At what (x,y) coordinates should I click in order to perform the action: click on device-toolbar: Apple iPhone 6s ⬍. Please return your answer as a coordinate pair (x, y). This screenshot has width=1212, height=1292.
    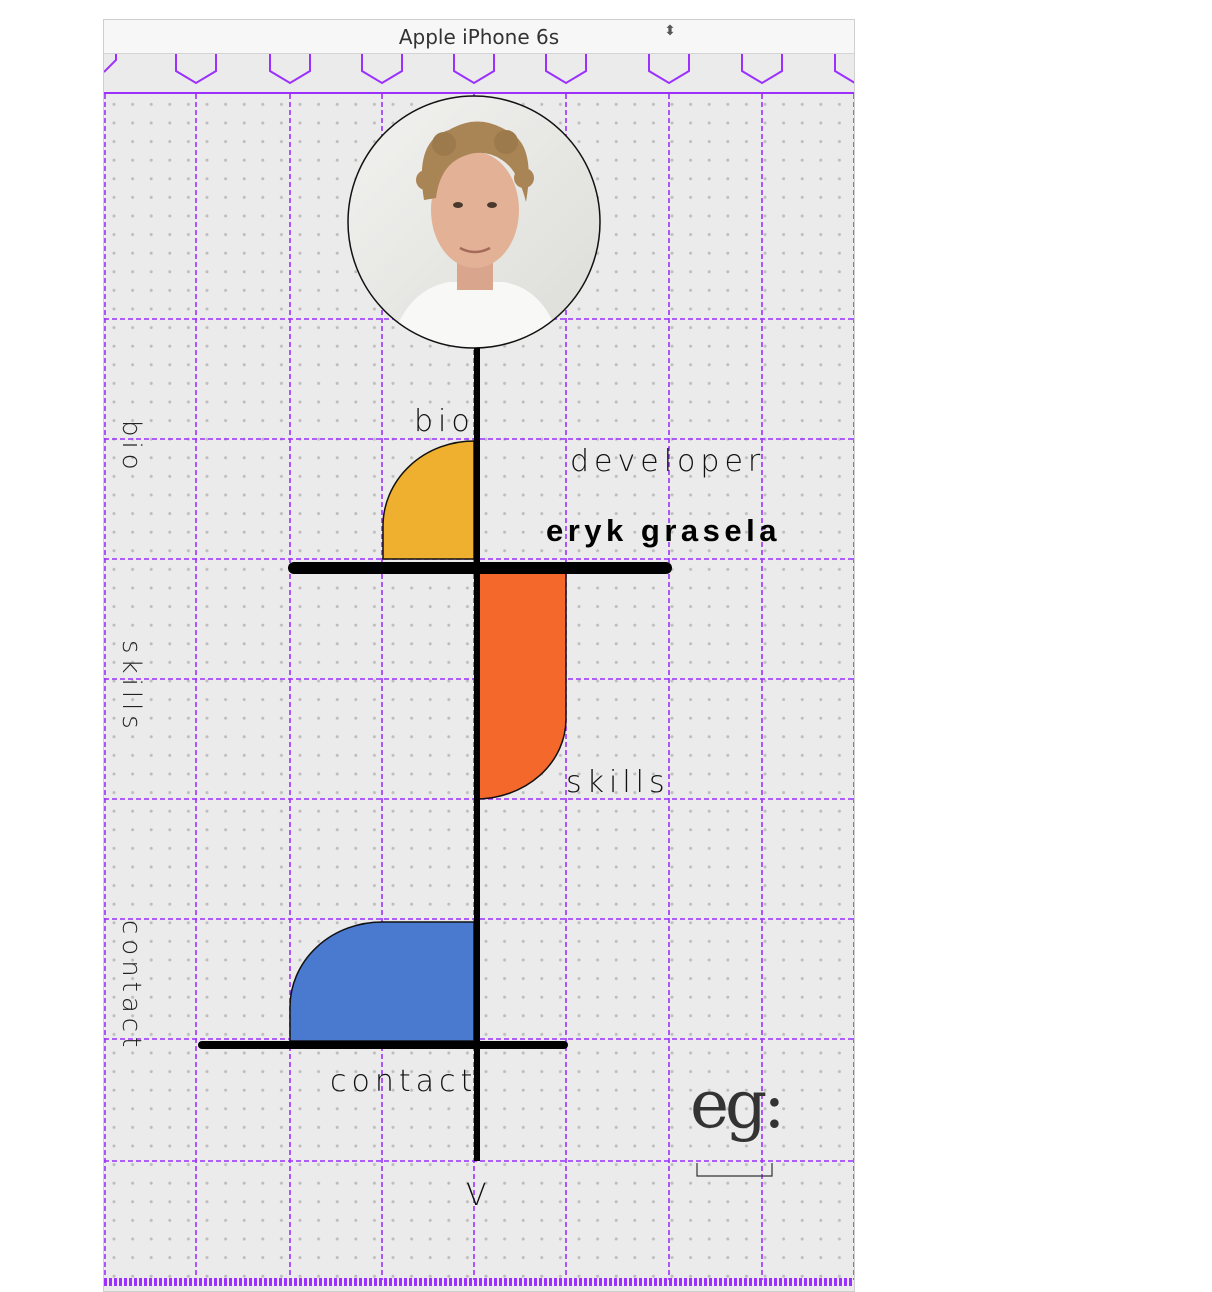
    Looking at the image, I should click on (479, 37).